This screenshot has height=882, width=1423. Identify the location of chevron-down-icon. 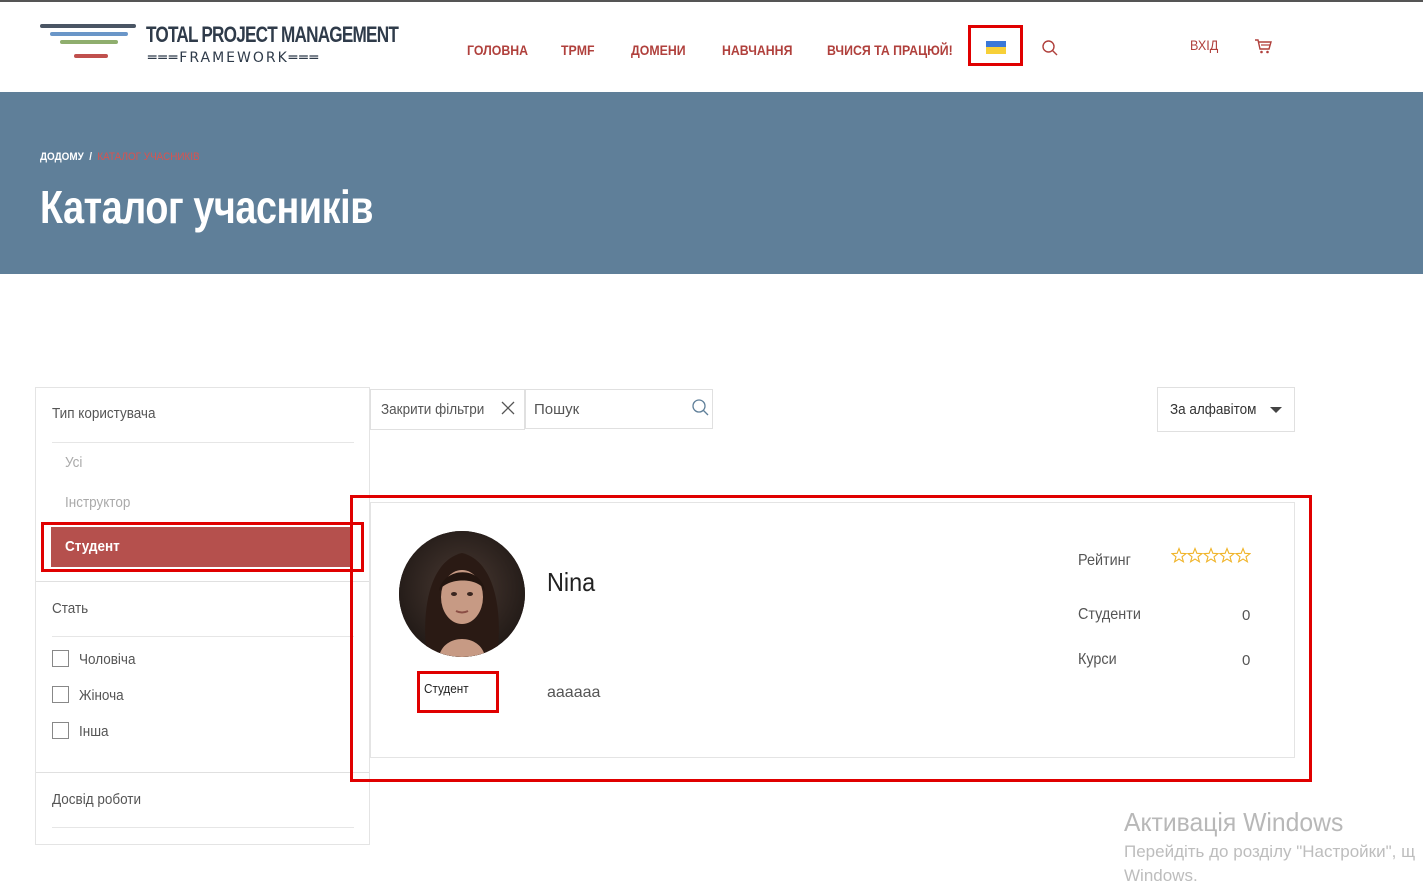
(1276, 410).